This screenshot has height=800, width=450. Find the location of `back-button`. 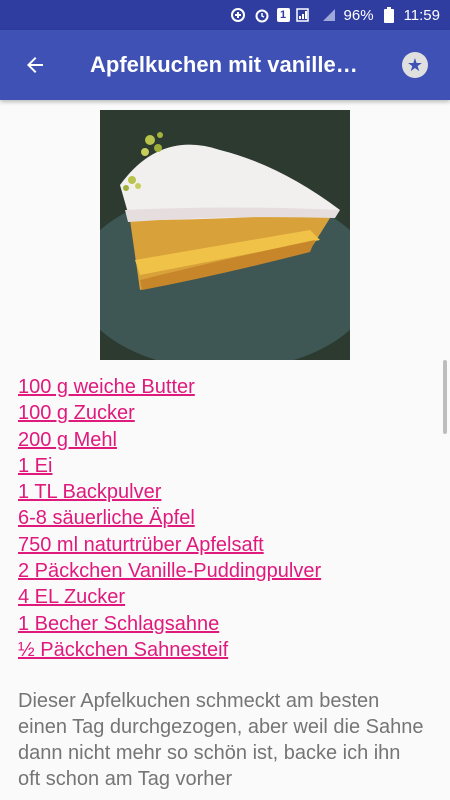

back-button is located at coordinates (35, 65).